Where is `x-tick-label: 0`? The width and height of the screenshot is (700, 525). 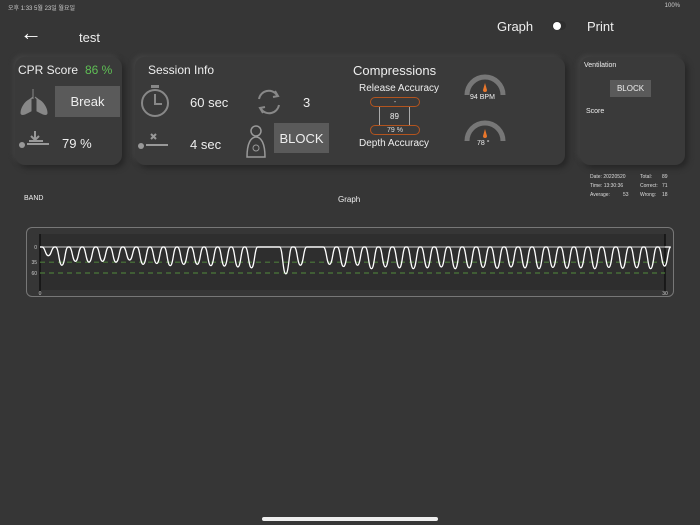
x-tick-label: 0 is located at coordinates (40, 294).